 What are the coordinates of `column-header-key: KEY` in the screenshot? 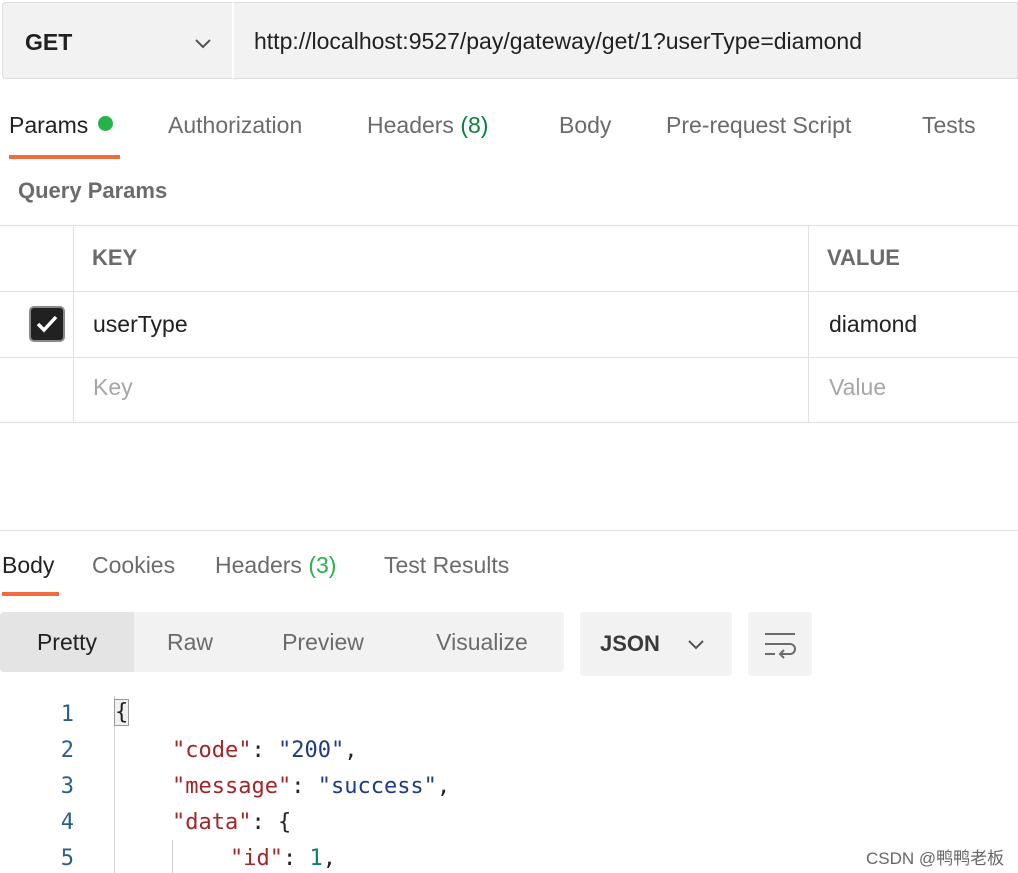 It's located at (115, 257).